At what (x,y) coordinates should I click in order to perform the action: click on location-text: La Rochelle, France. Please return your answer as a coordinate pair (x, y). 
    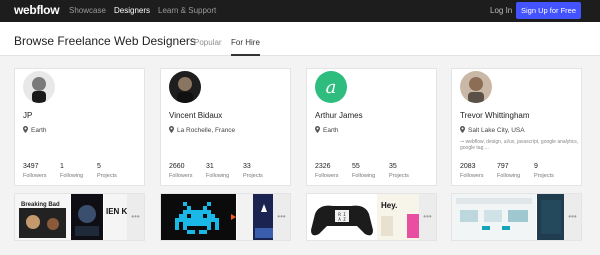
    Looking at the image, I should click on (206, 130).